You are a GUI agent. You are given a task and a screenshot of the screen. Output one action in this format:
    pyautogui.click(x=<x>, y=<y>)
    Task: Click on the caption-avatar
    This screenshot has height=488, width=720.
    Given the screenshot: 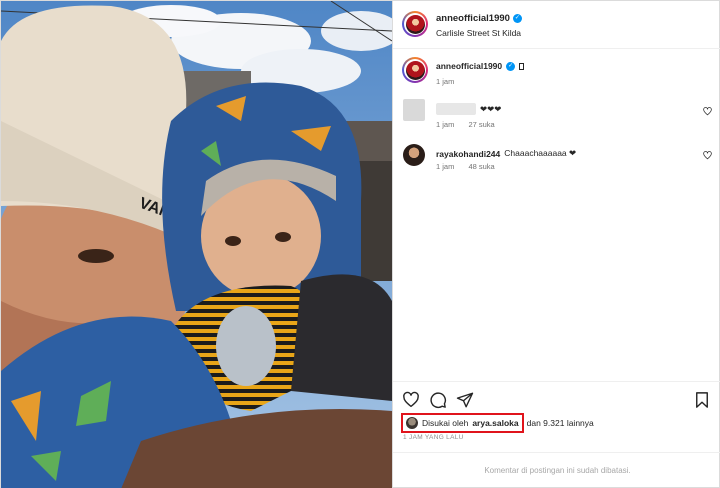 What is the action you would take?
    pyautogui.click(x=415, y=70)
    